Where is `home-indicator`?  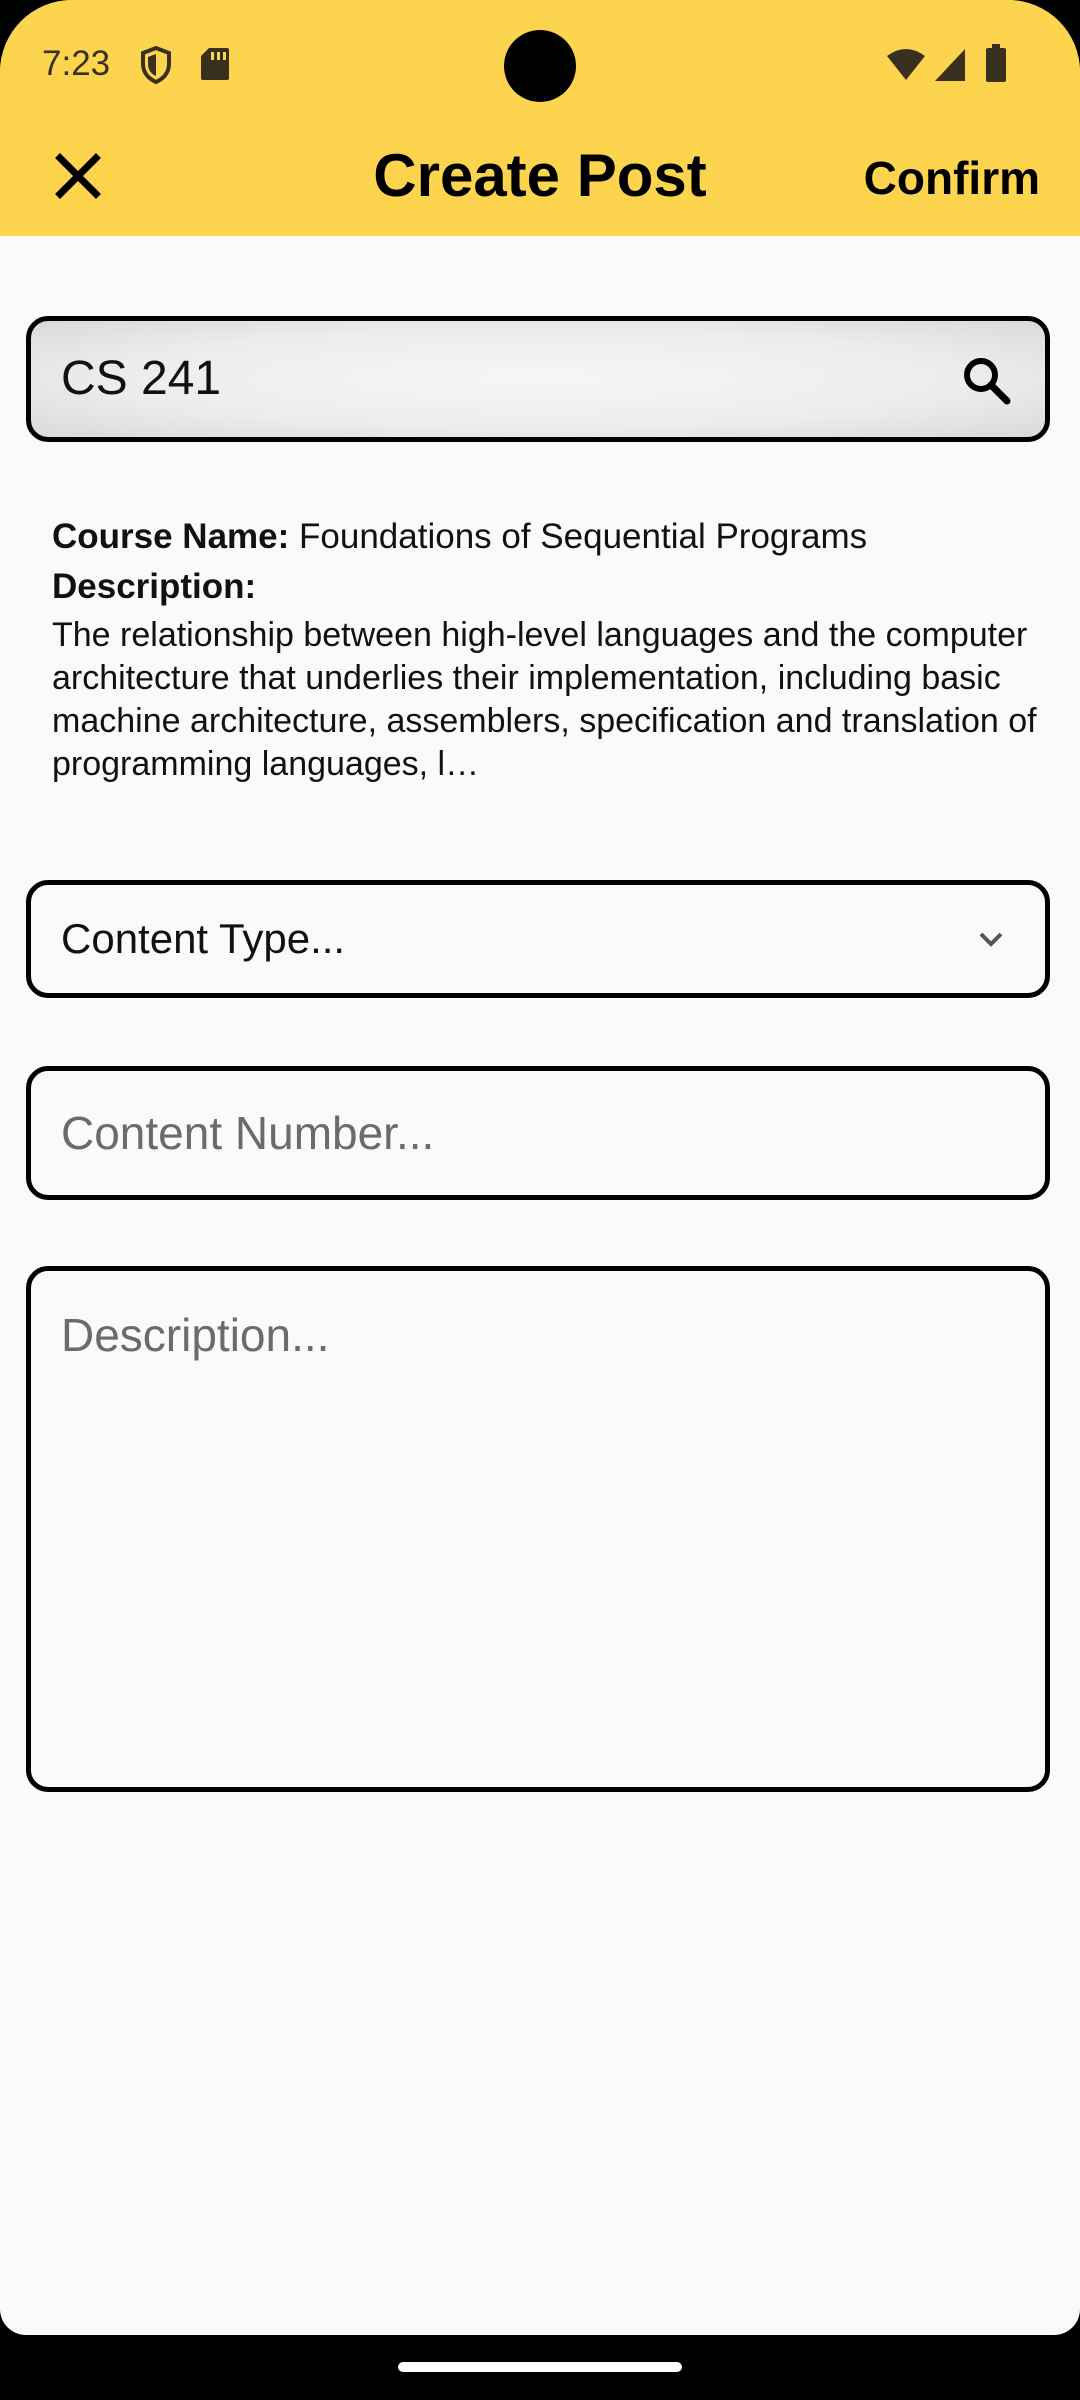 home-indicator is located at coordinates (540, 2367).